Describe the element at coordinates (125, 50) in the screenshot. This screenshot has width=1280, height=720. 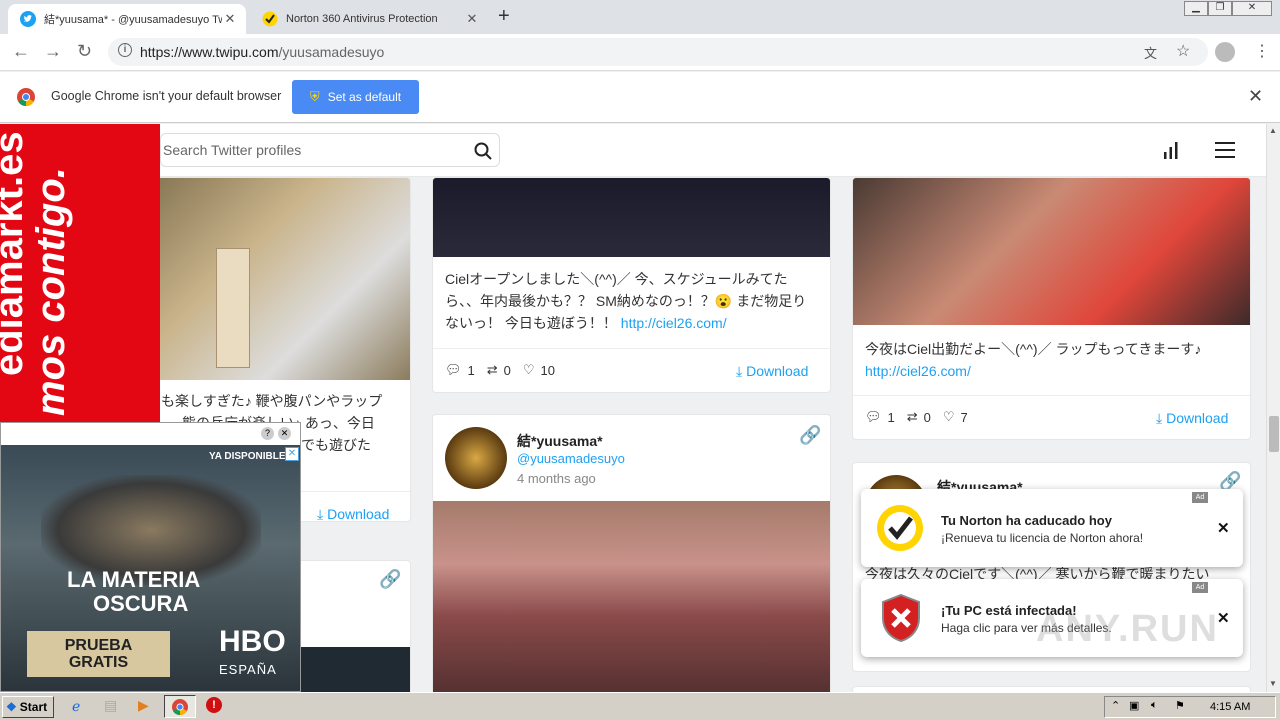
I see `info-icon: i` at that location.